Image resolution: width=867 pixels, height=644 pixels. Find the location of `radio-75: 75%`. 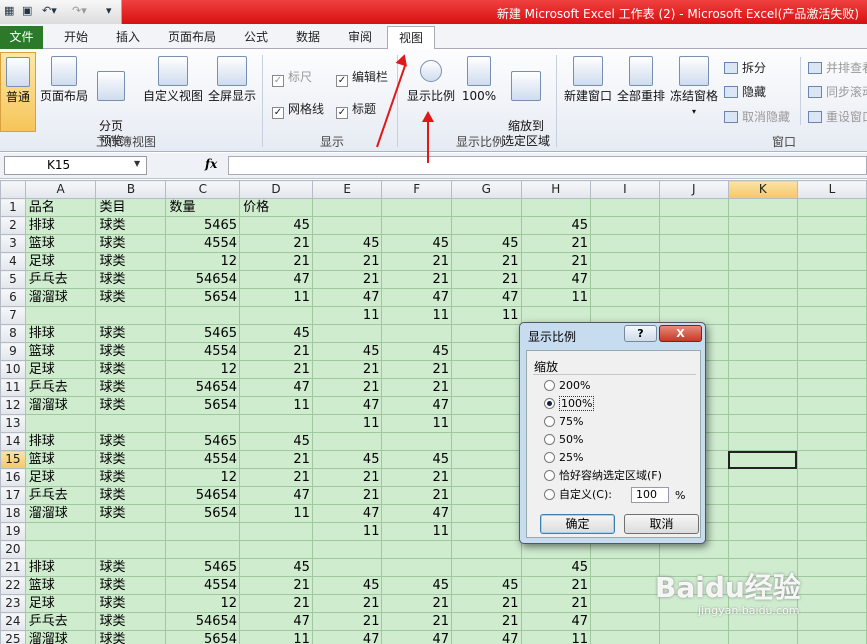

radio-75: 75% is located at coordinates (563, 421).